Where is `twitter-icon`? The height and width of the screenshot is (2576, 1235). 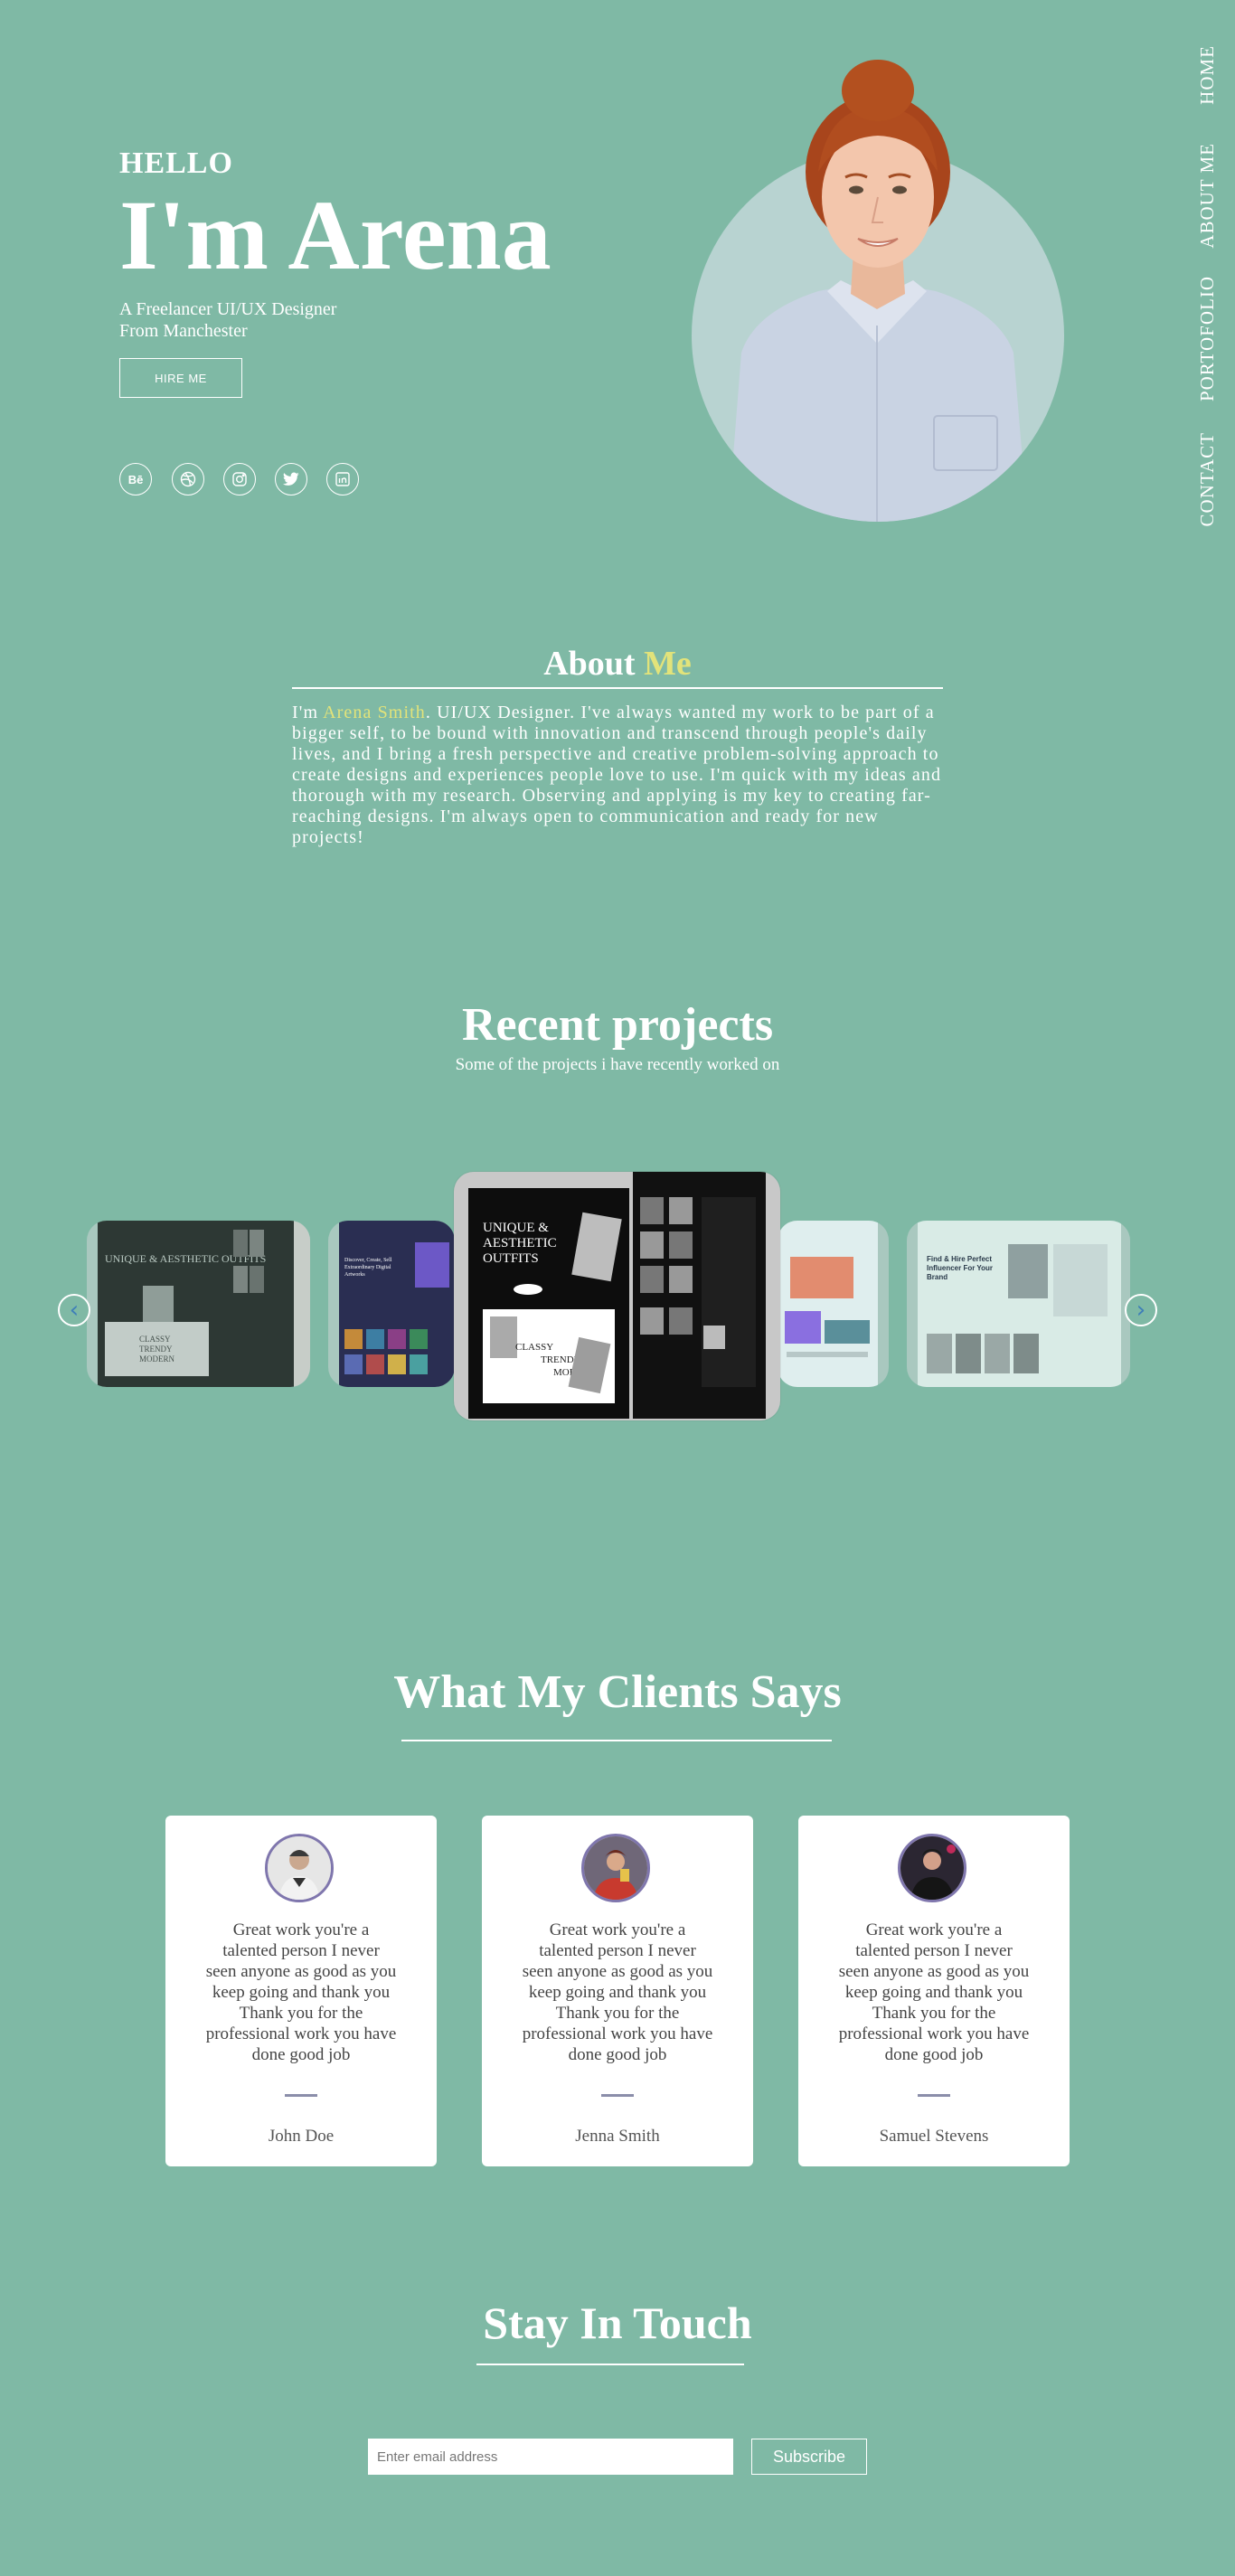
twitter-icon is located at coordinates (291, 479).